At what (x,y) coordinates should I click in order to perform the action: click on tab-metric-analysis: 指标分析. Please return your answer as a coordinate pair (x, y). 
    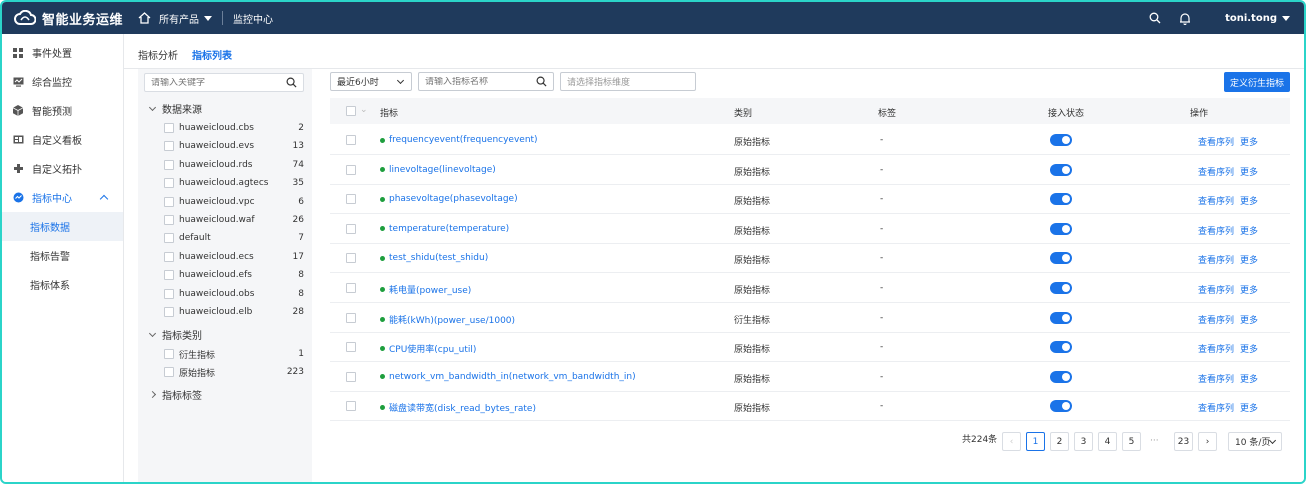
    Looking at the image, I should click on (158, 57).